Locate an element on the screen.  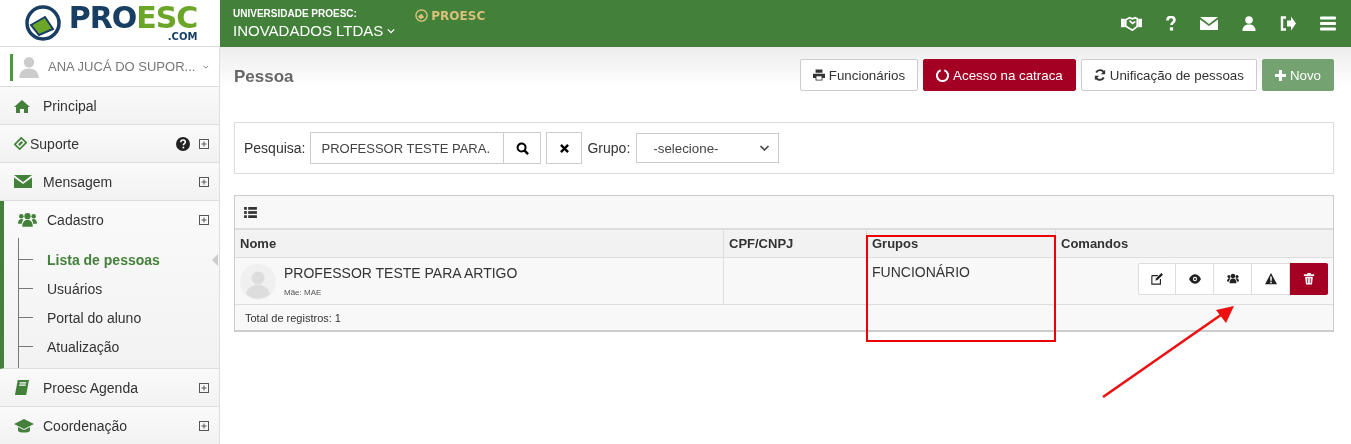
envelope-button is located at coordinates (1209, 23).